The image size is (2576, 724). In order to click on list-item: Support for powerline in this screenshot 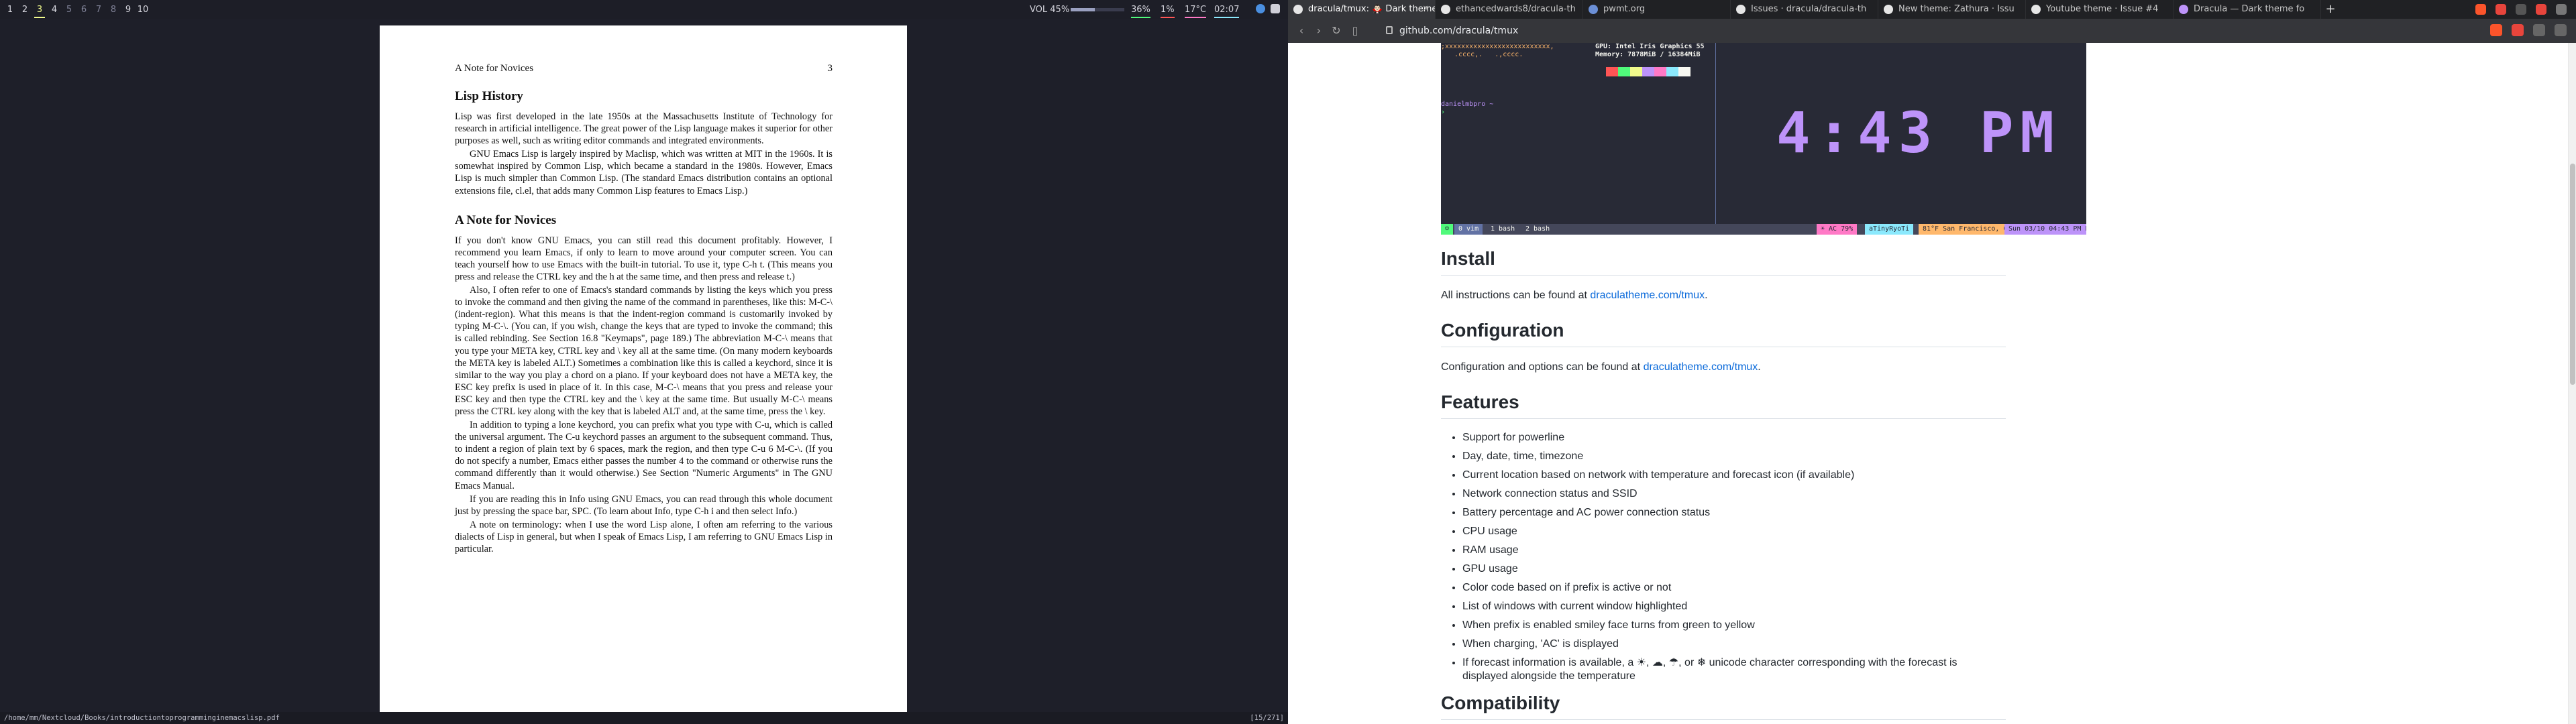, I will do `click(1734, 438)`.